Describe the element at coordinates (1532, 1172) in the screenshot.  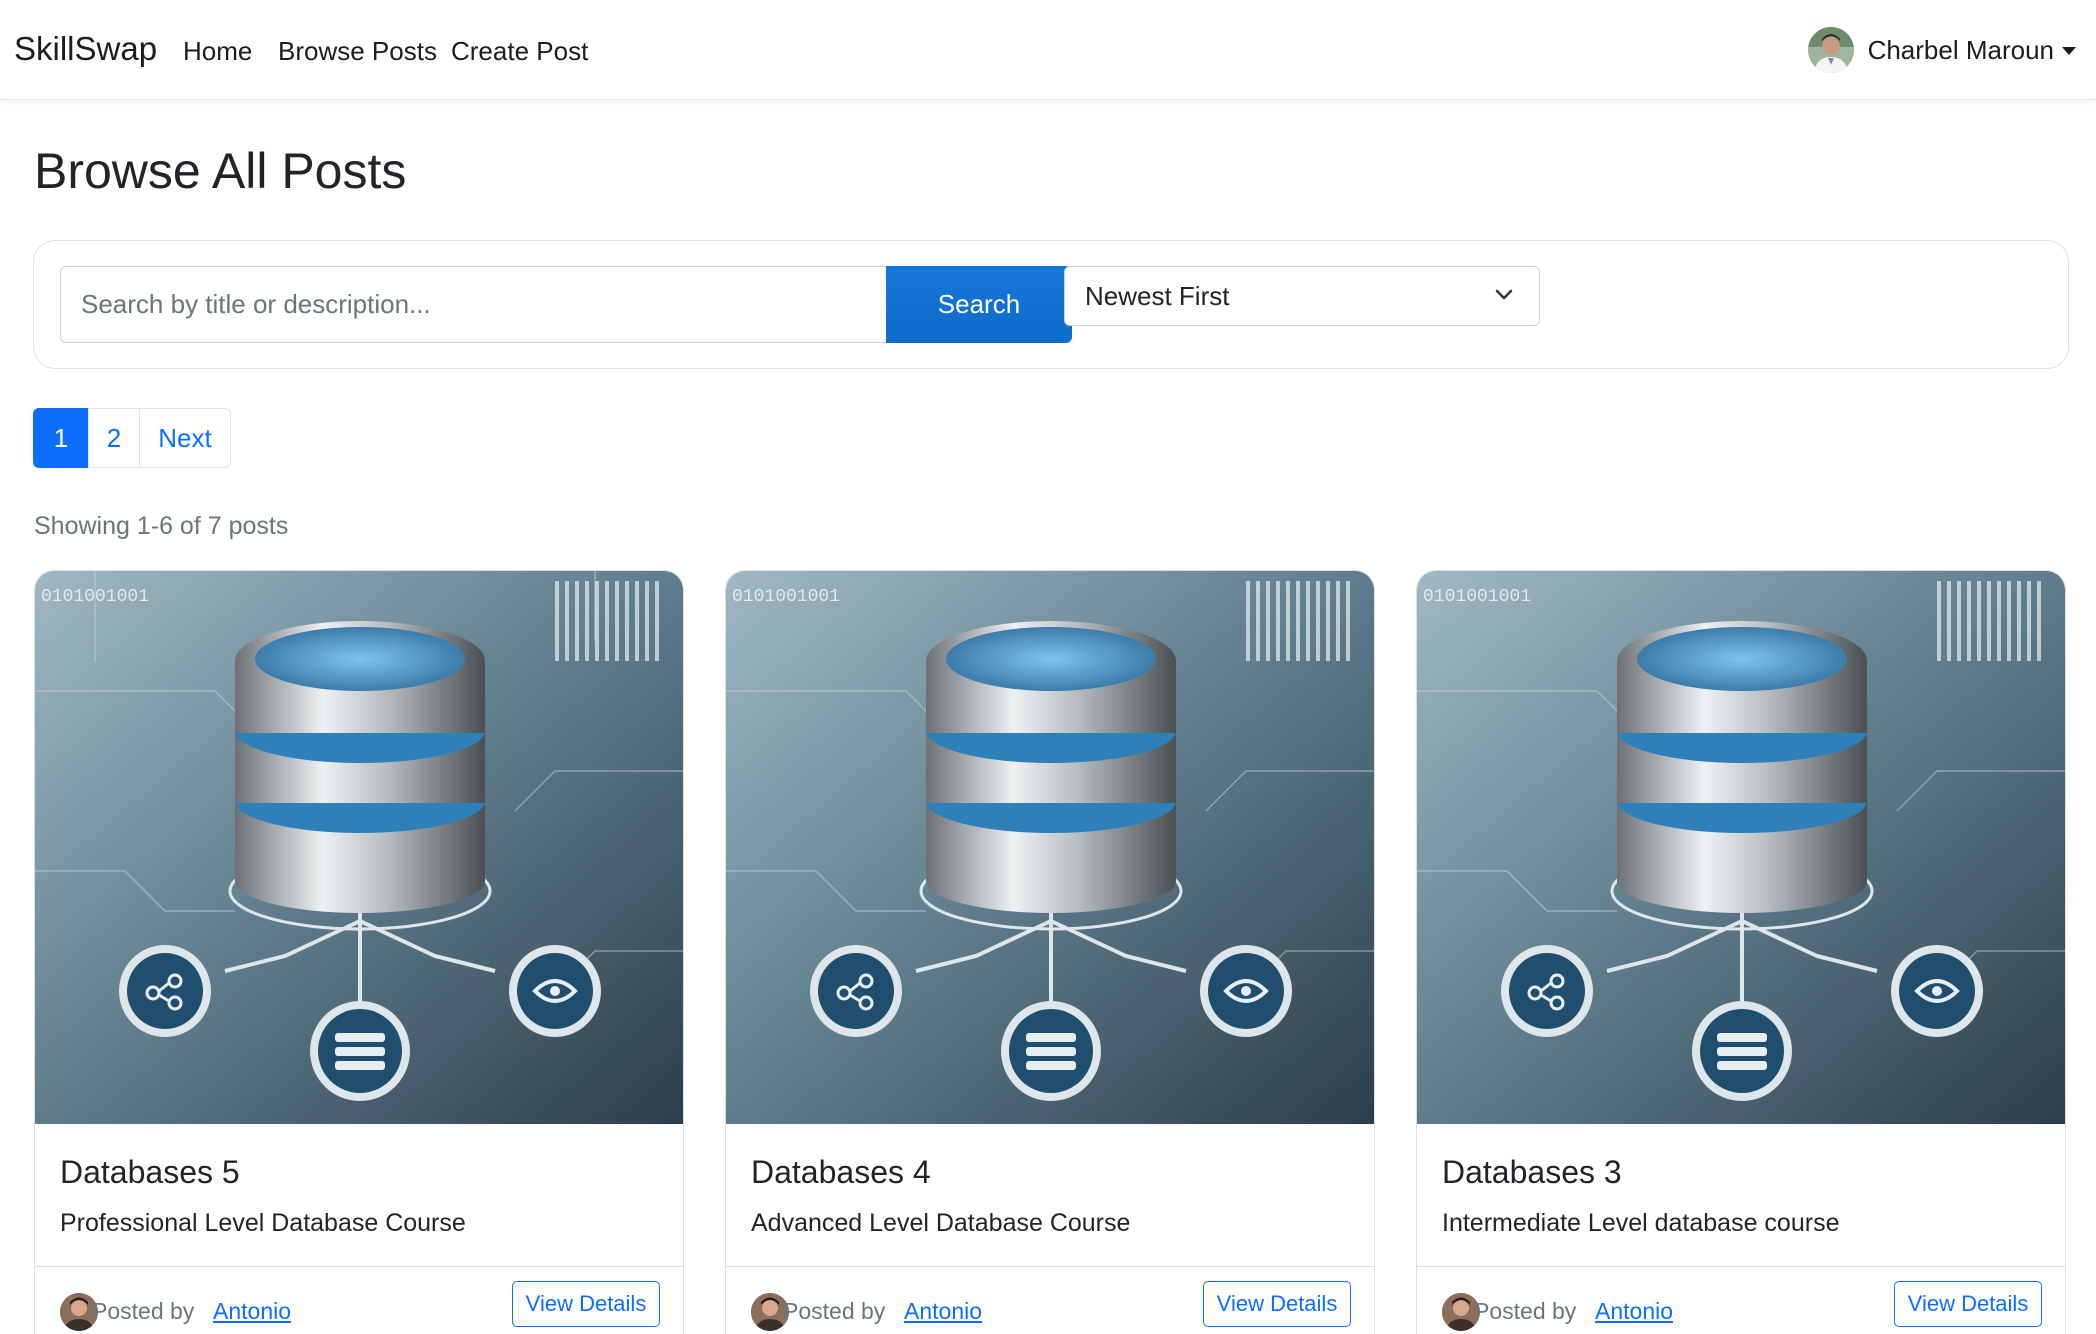
I see `post-title: Databases 3` at that location.